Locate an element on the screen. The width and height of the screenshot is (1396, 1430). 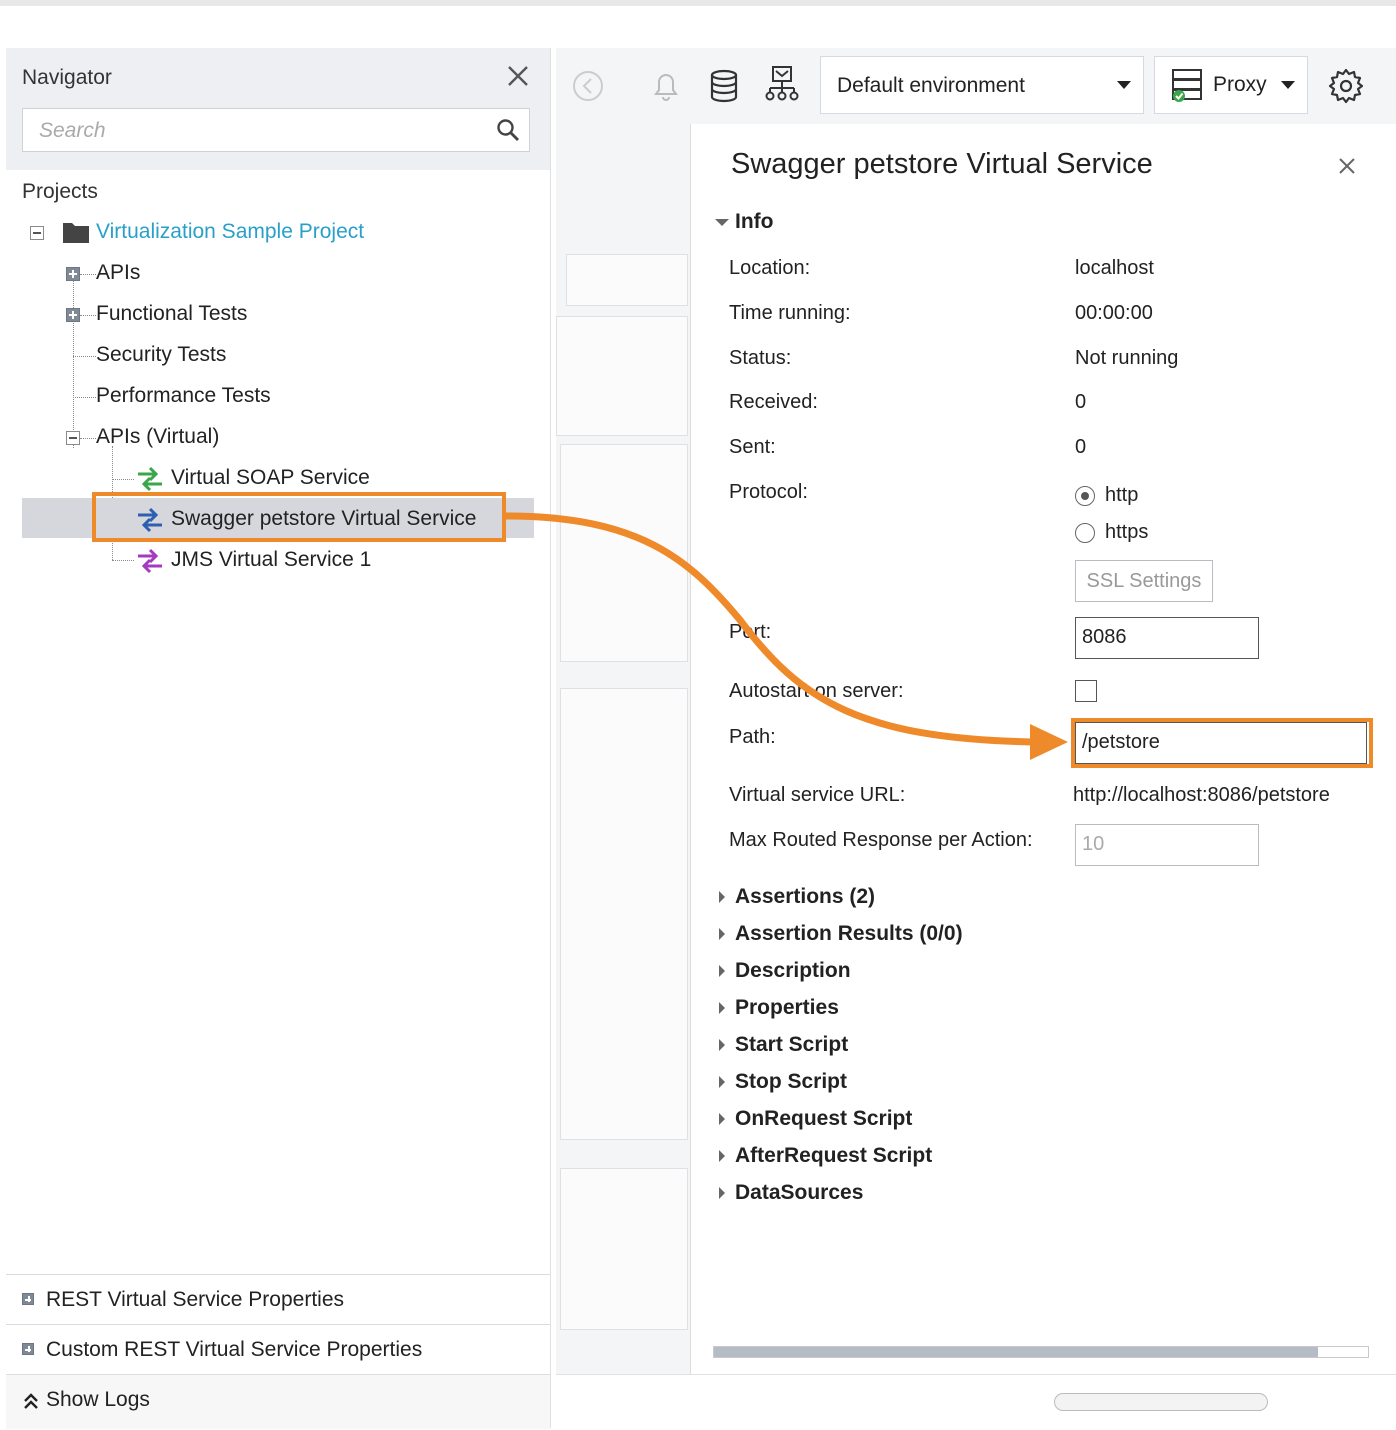
collapse-arrow-icon is located at coordinates (722, 222).